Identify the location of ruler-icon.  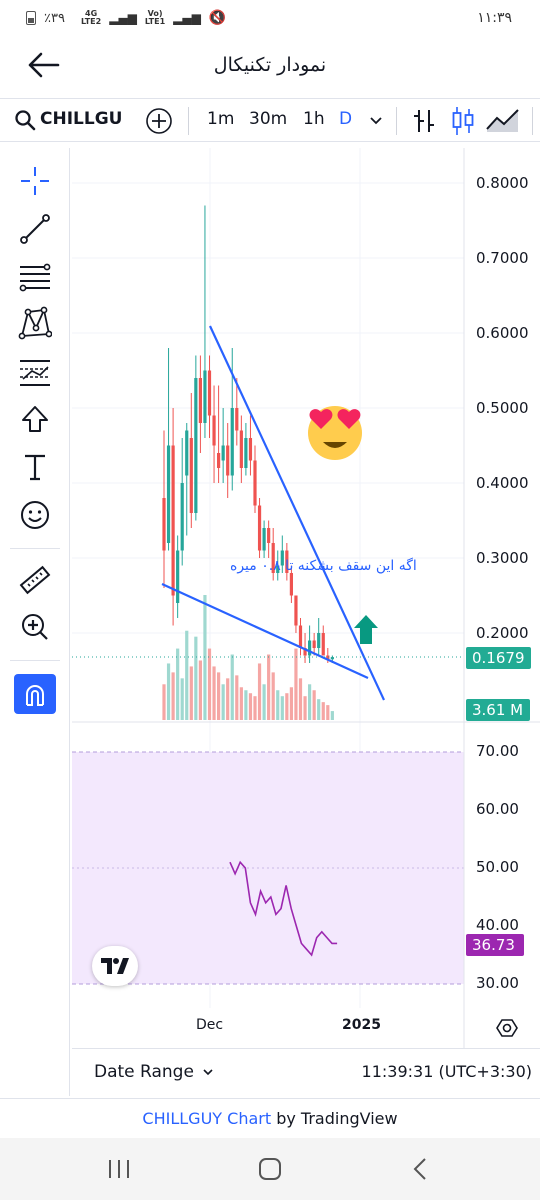
(35, 580).